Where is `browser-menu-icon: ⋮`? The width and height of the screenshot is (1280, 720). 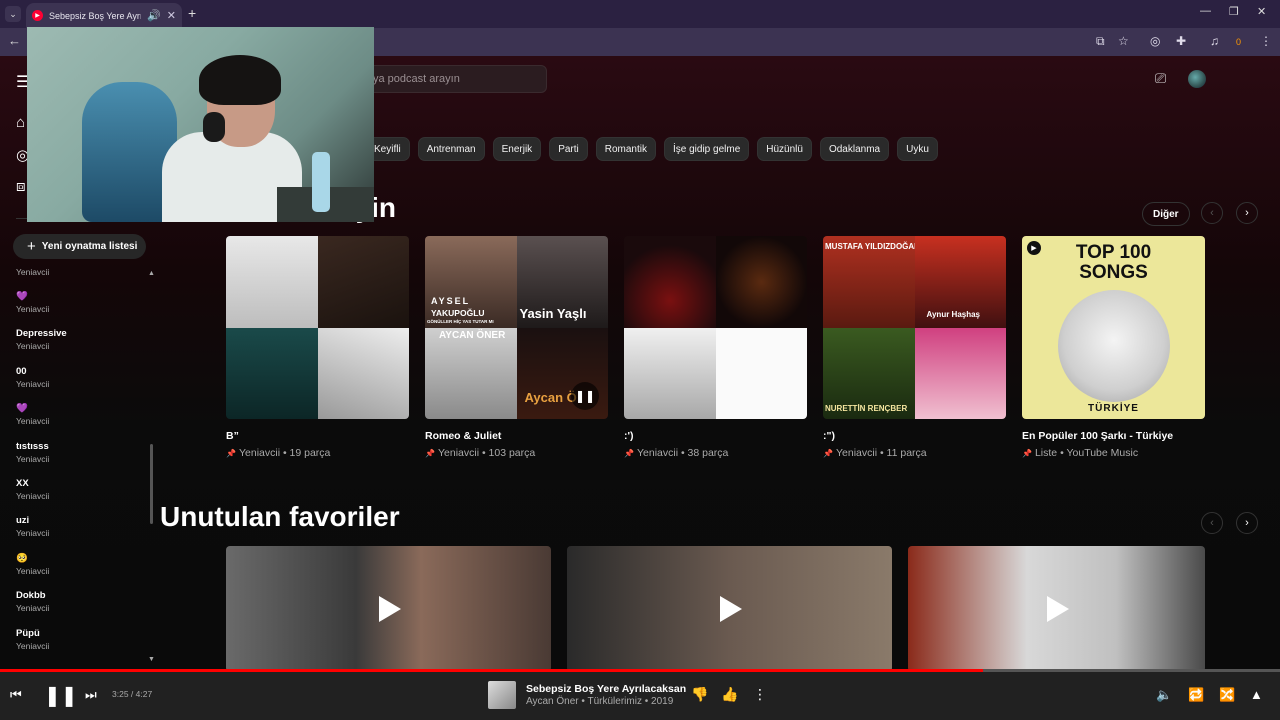 browser-menu-icon: ⋮ is located at coordinates (1266, 41).